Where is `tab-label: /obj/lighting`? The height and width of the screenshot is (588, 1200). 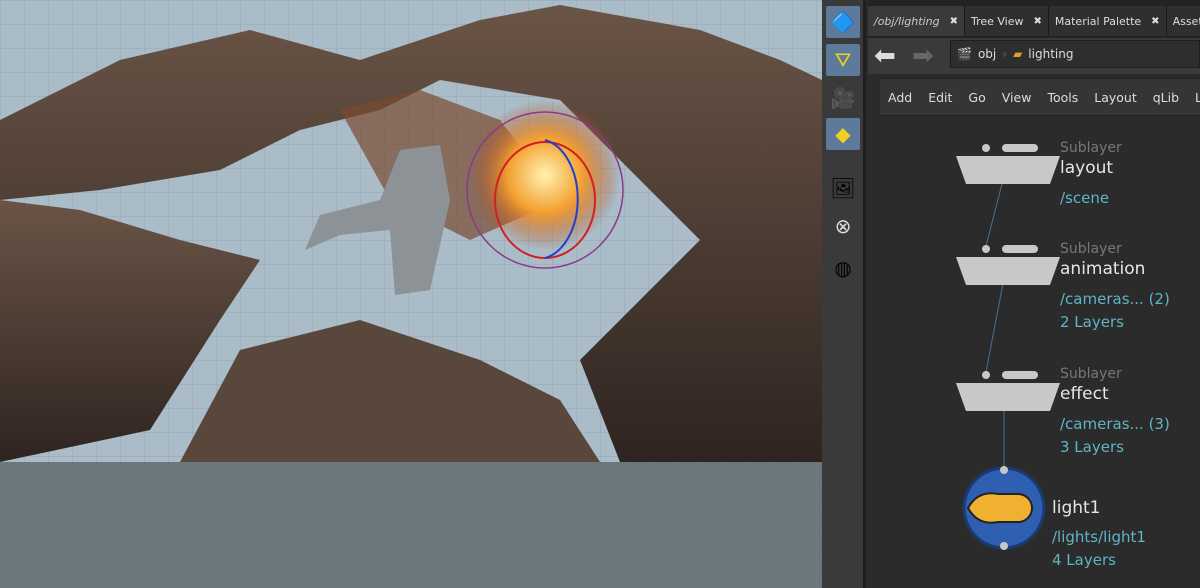 tab-label: /obj/lighting is located at coordinates (907, 21).